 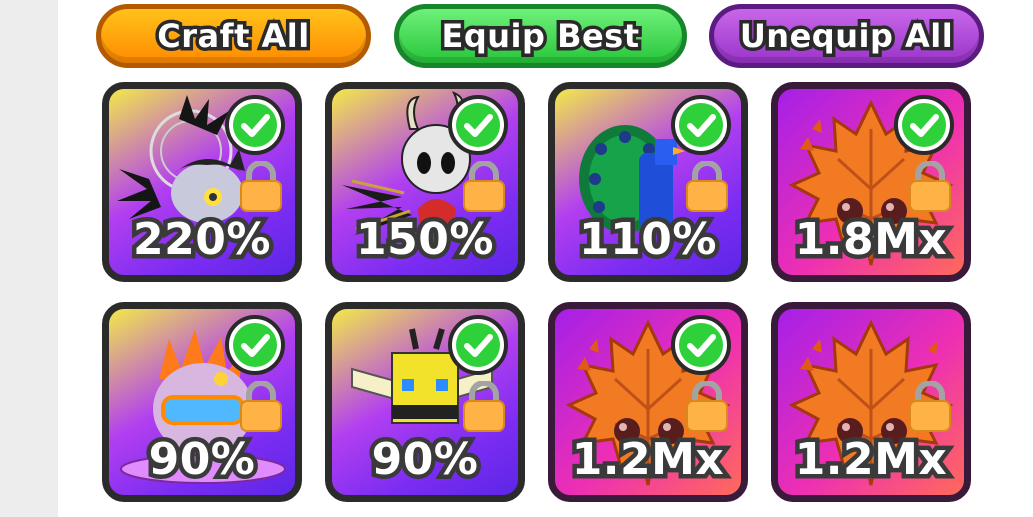 What do you see at coordinates (870, 240) in the screenshot?
I see `pet-multiplier: 1.8Mx` at bounding box center [870, 240].